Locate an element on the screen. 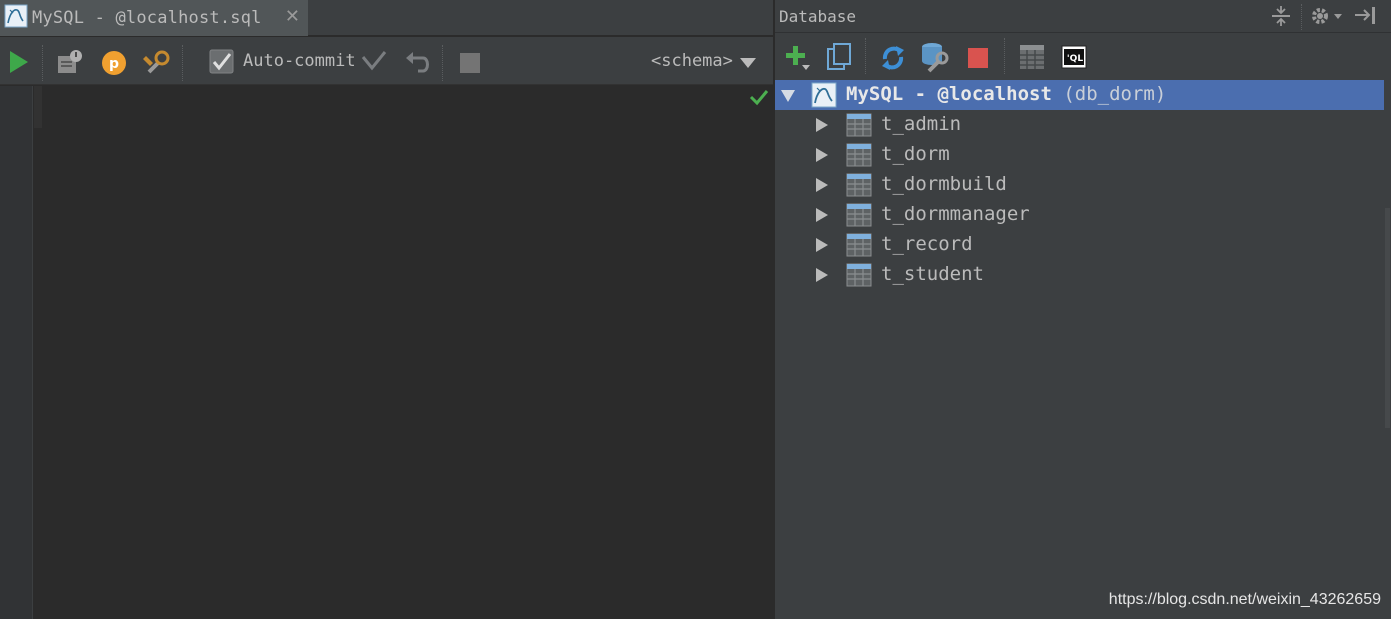 The width and height of the screenshot is (1391, 619). datasource-properties-icon is located at coordinates (935, 57).